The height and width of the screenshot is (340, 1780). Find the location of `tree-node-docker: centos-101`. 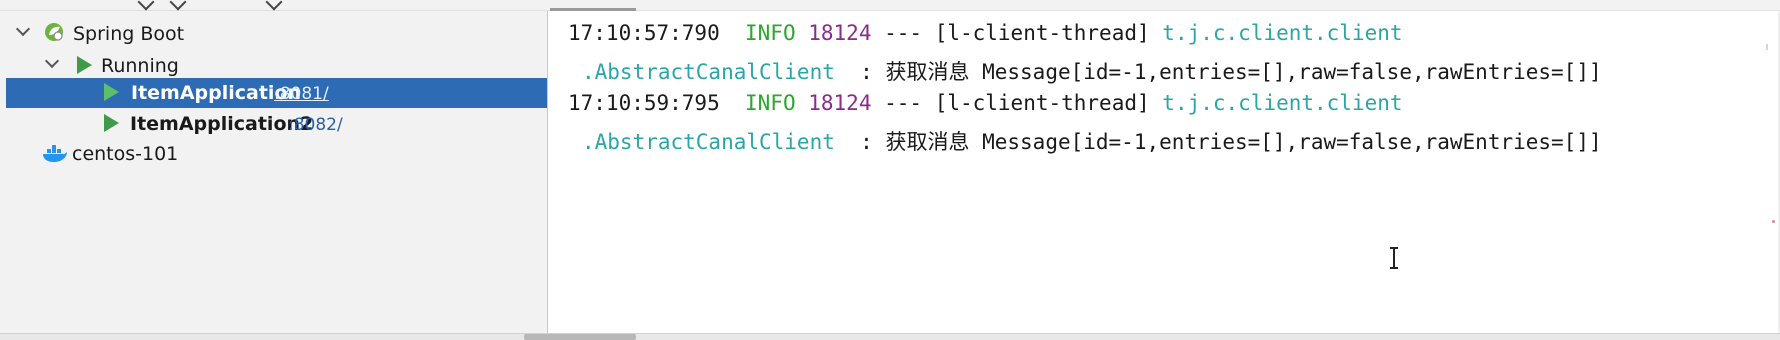

tree-node-docker: centos-101 is located at coordinates (273, 154).